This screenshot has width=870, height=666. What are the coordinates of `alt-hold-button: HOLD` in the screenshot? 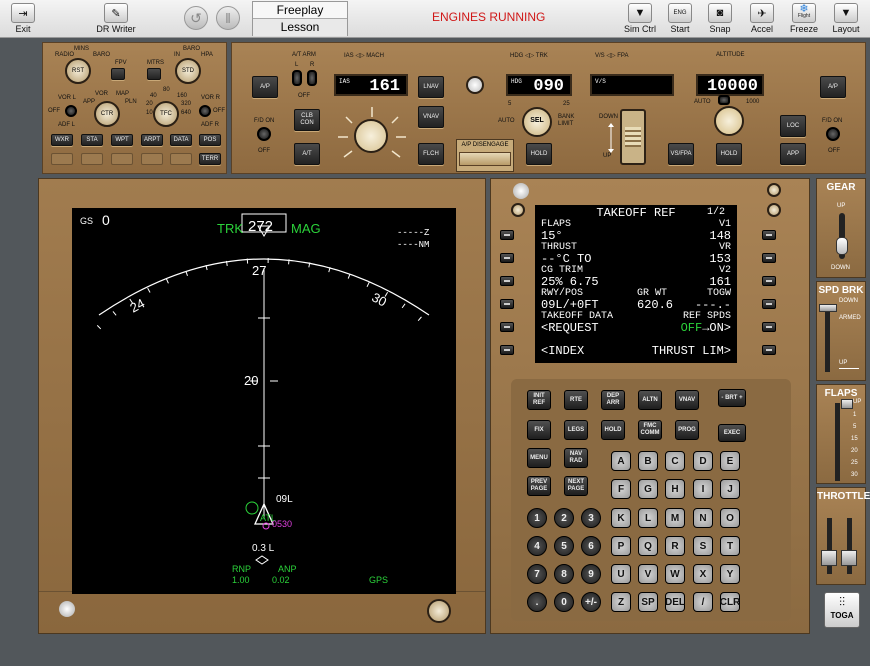 It's located at (729, 154).